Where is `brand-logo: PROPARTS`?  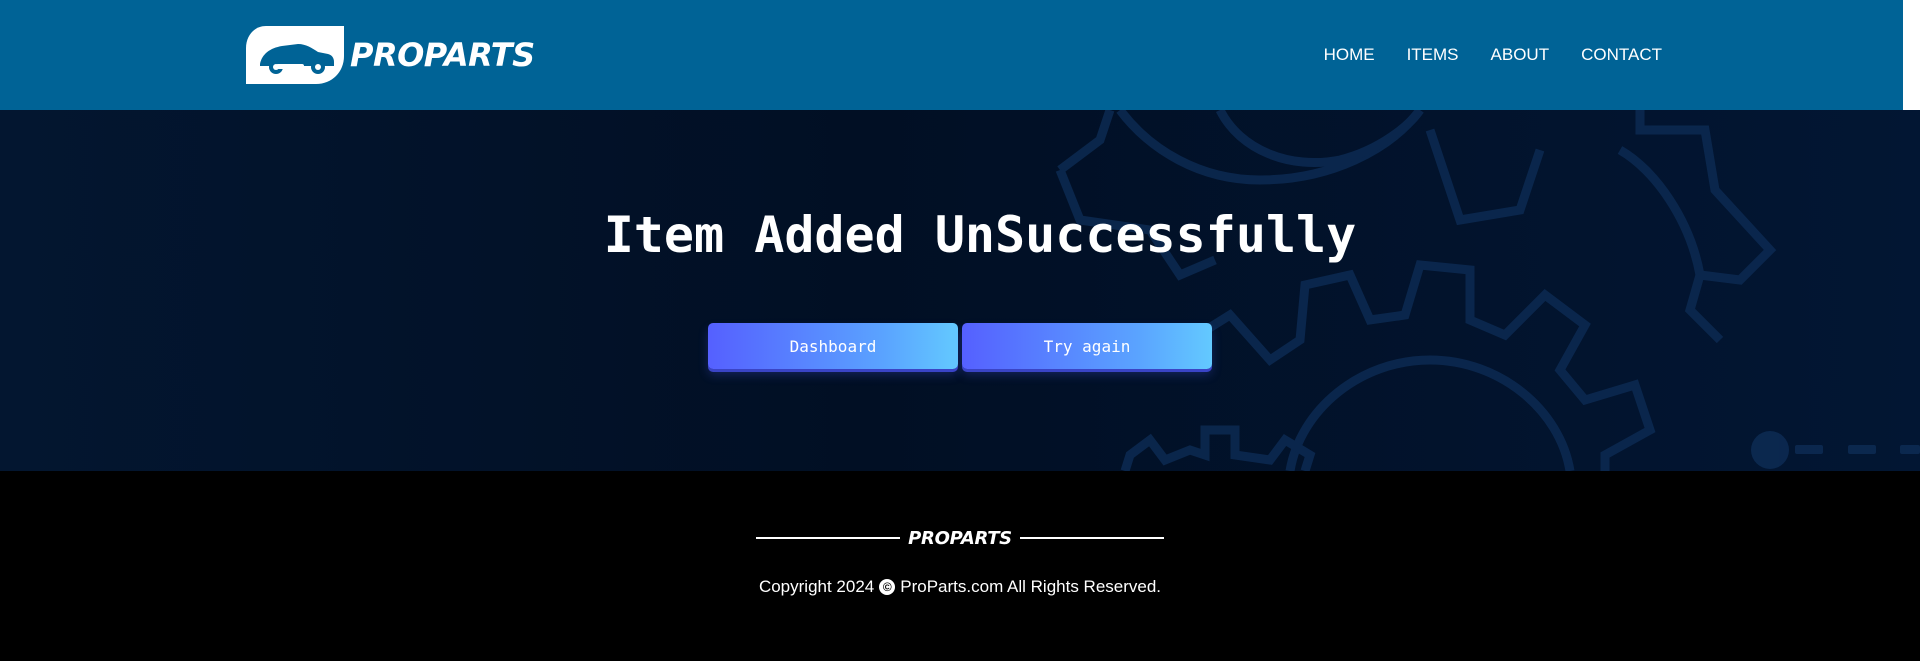 brand-logo: PROPARTS is located at coordinates (390, 55).